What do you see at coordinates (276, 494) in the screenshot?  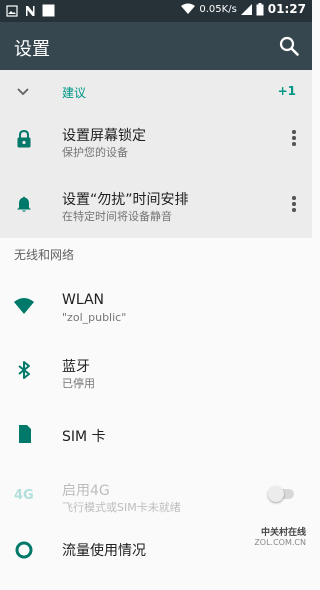 I see `toggle-knob` at bounding box center [276, 494].